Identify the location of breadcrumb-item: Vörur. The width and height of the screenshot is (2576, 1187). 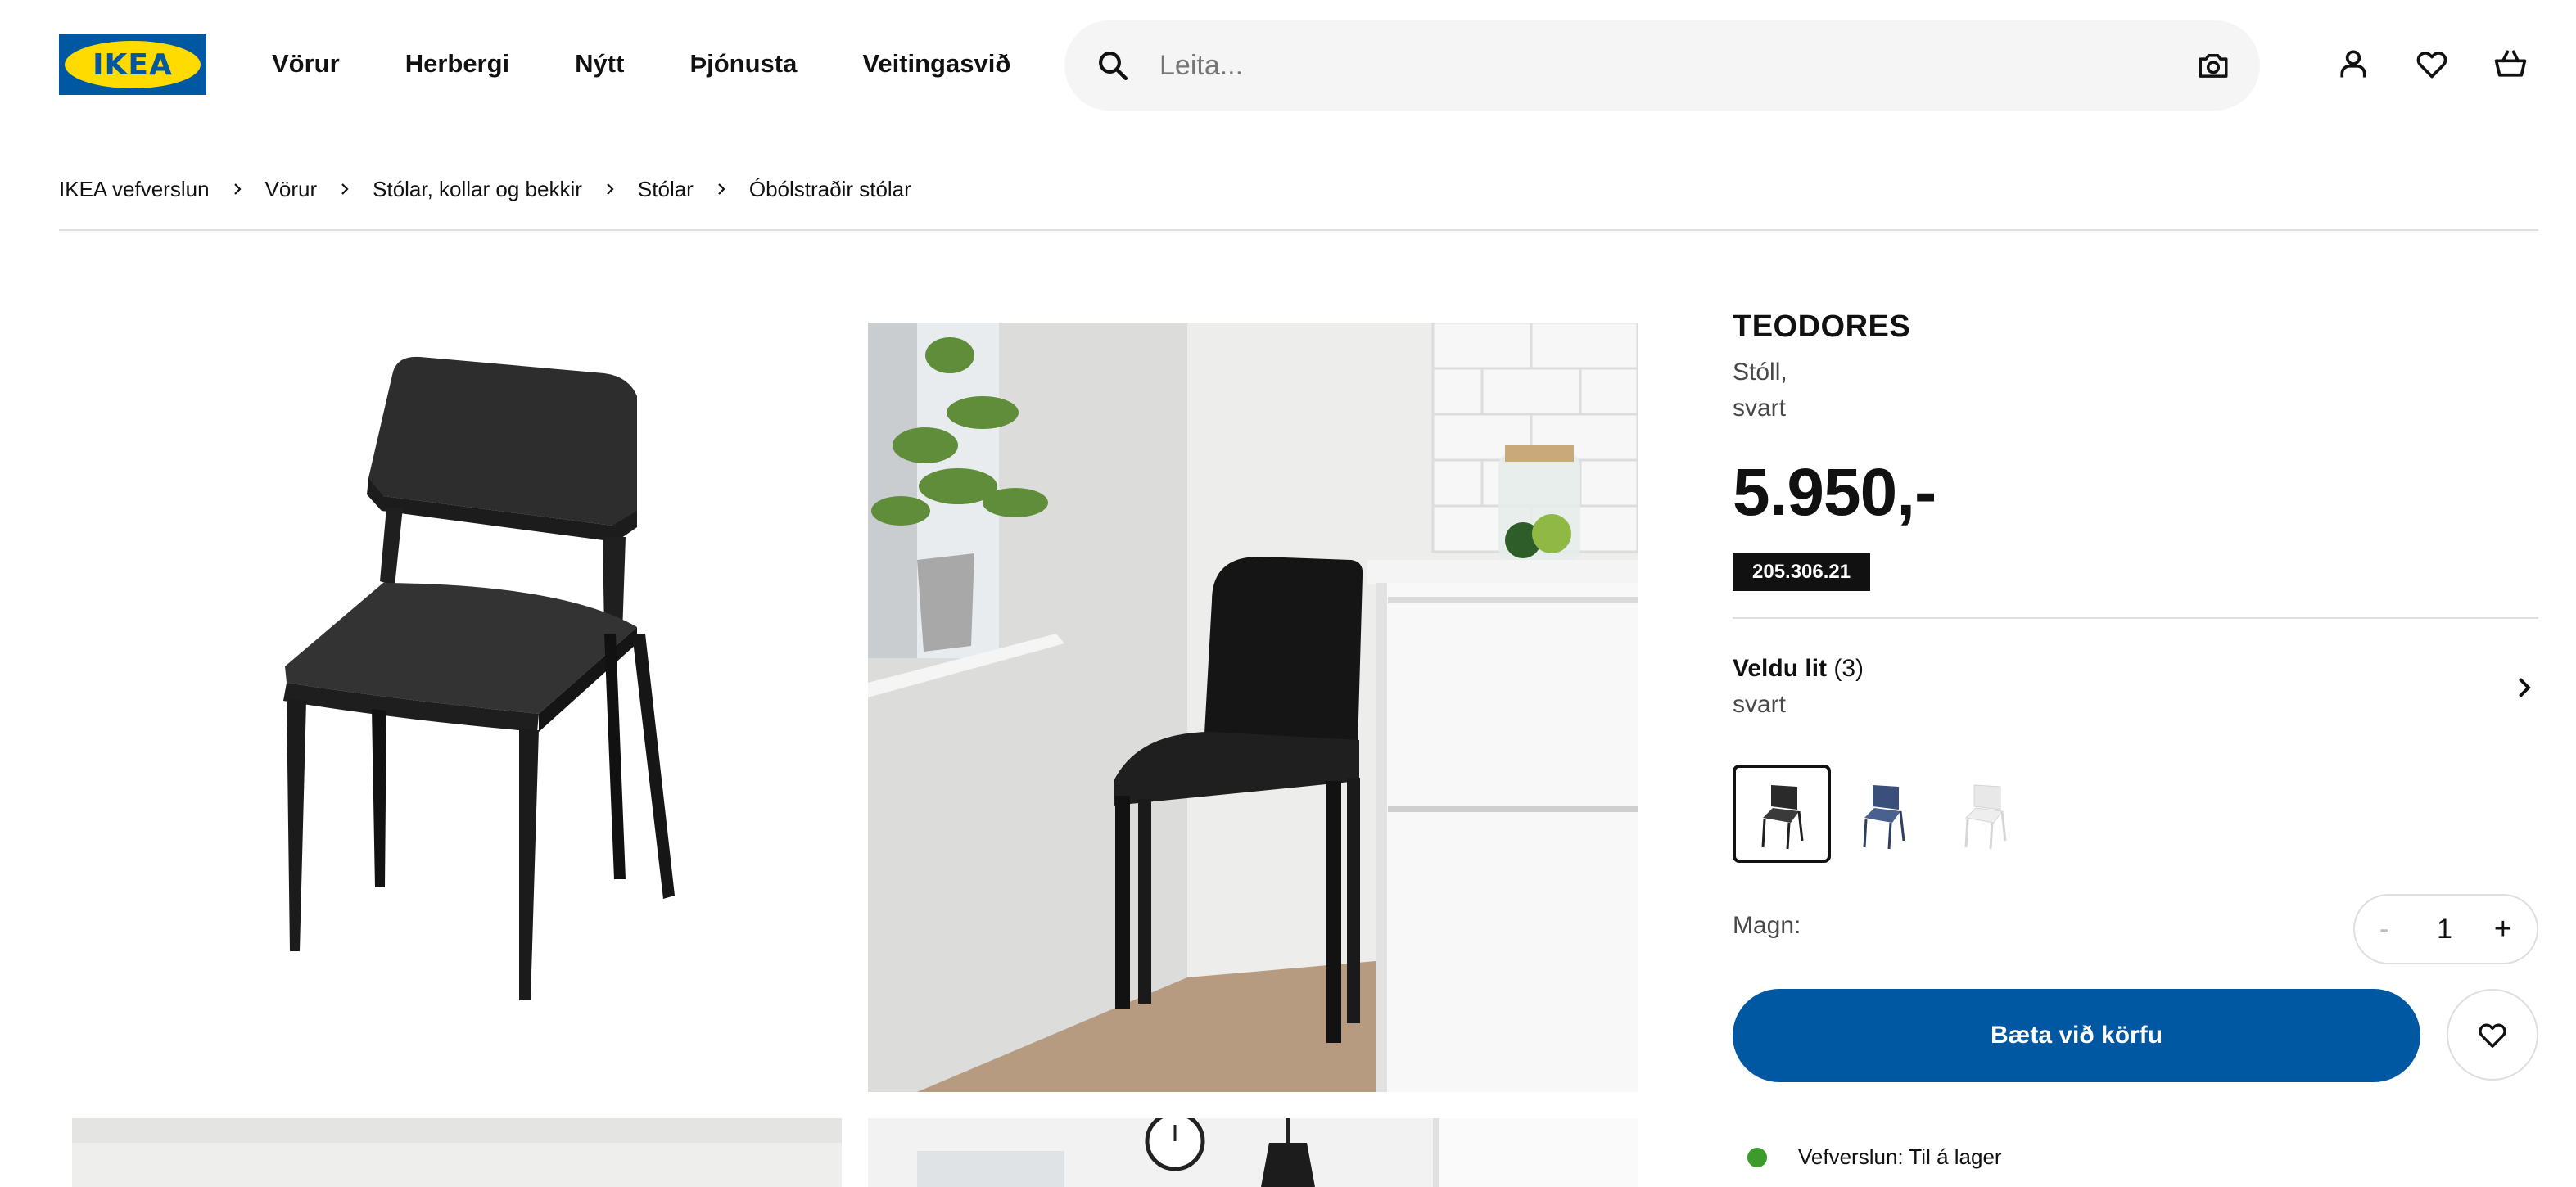
(291, 189).